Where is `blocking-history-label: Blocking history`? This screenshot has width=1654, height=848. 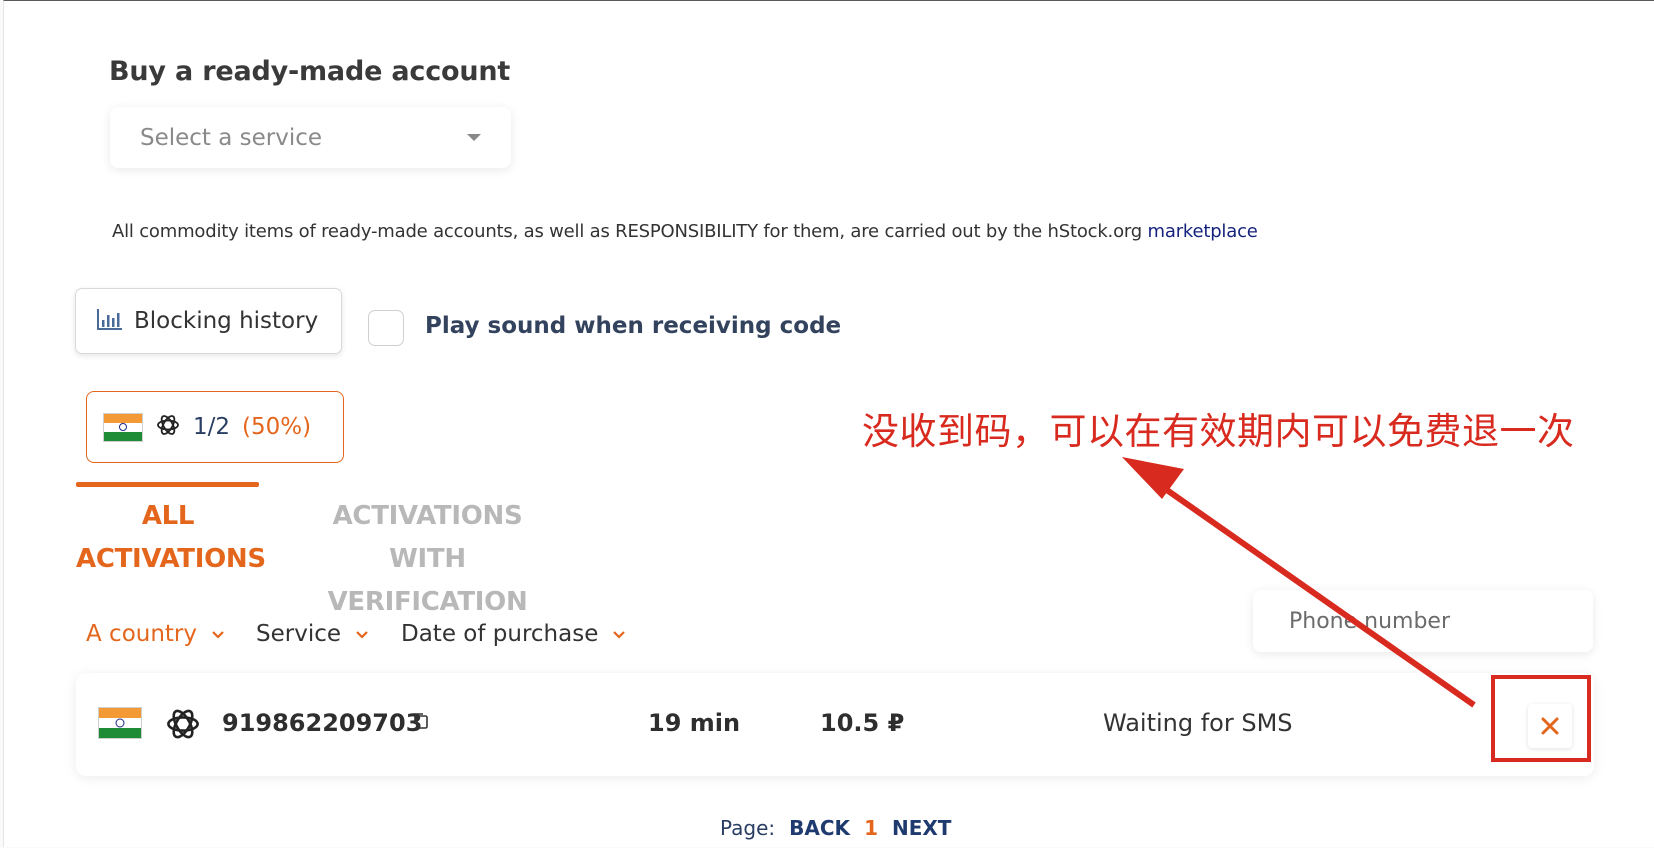 blocking-history-label: Blocking history is located at coordinates (226, 321).